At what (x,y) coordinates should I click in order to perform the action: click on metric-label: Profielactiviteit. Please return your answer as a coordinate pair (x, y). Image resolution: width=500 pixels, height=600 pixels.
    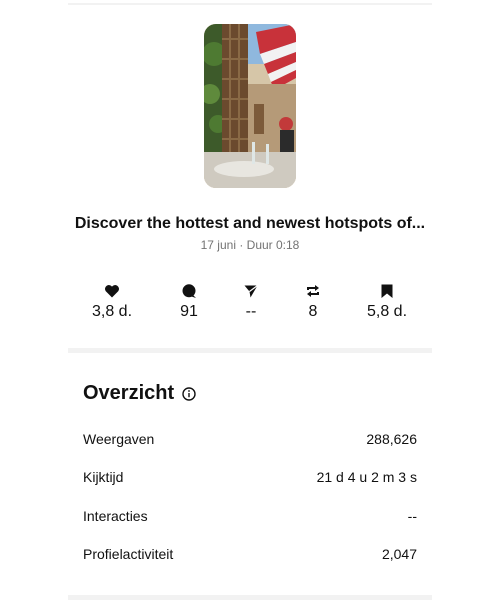
    Looking at the image, I should click on (128, 554).